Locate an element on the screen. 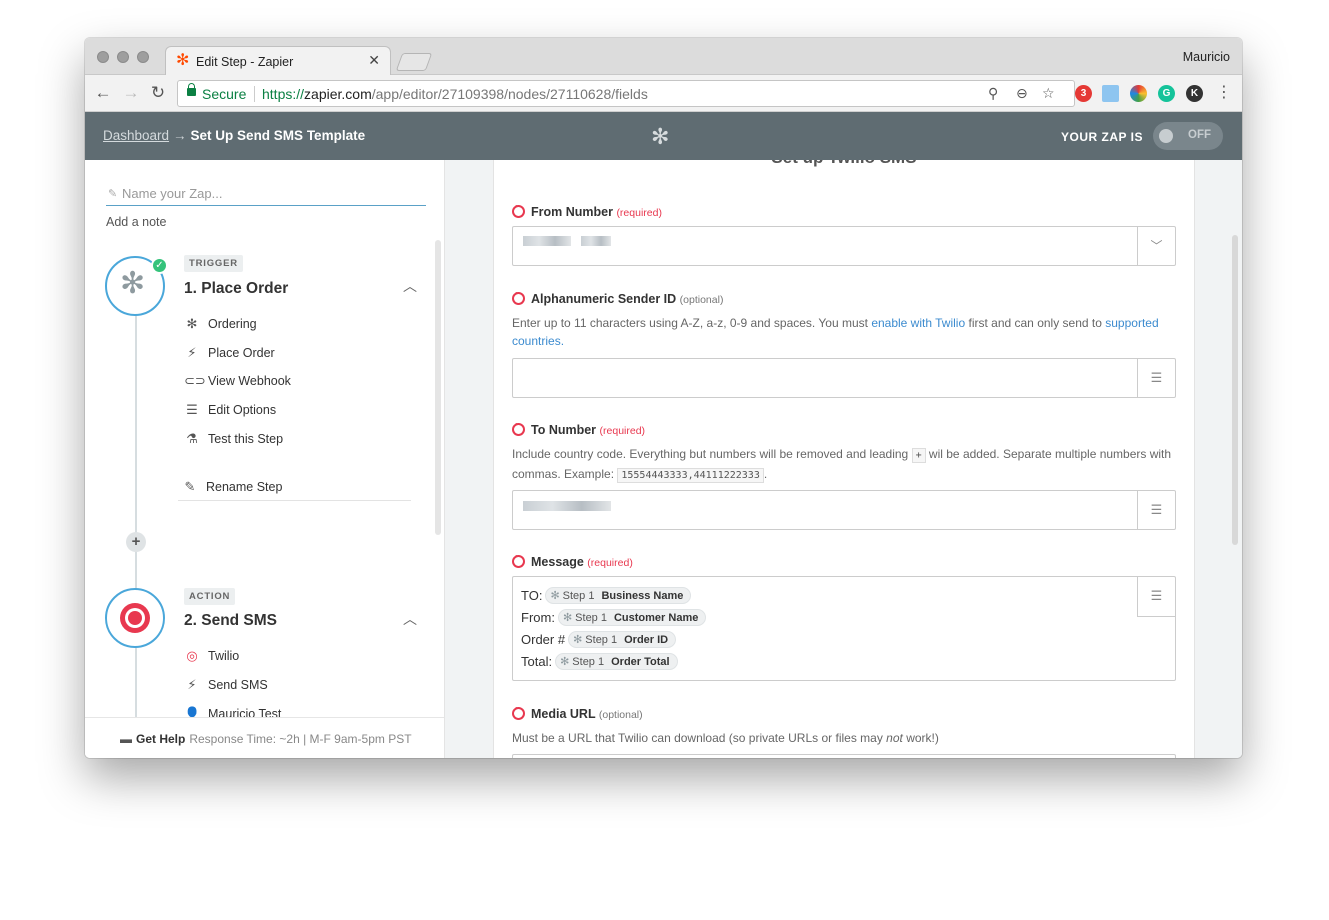 The image size is (1329, 920). toggle-knob is located at coordinates (1166, 136).